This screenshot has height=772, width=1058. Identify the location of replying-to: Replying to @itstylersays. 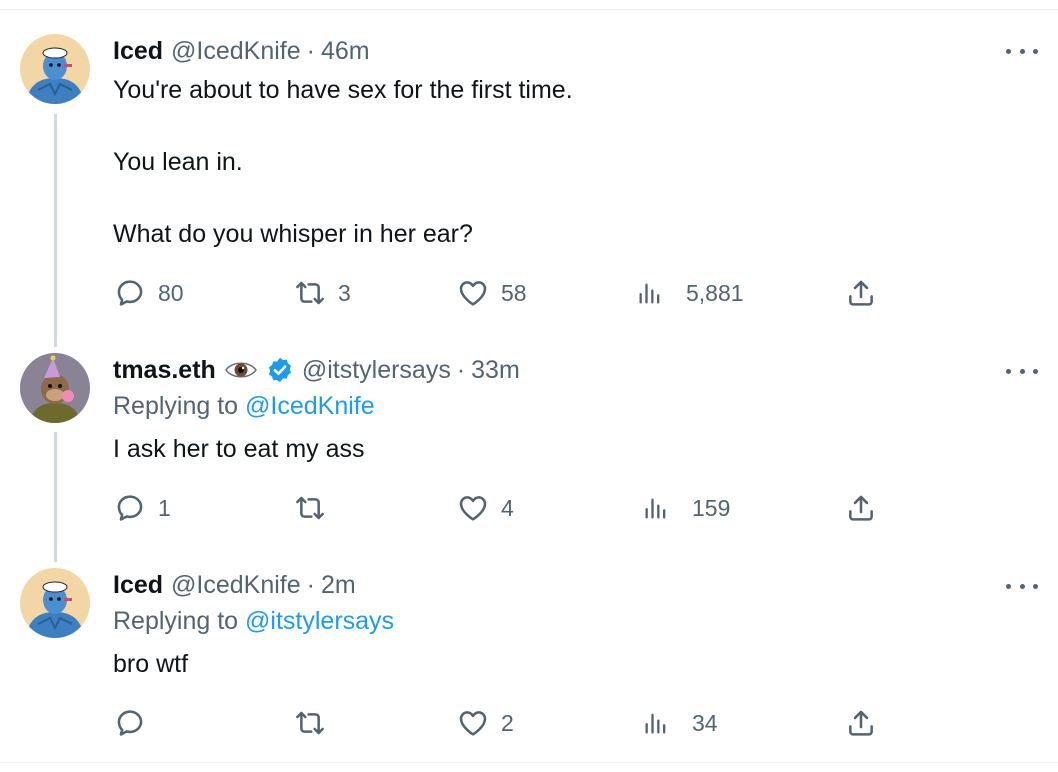
(253, 621).